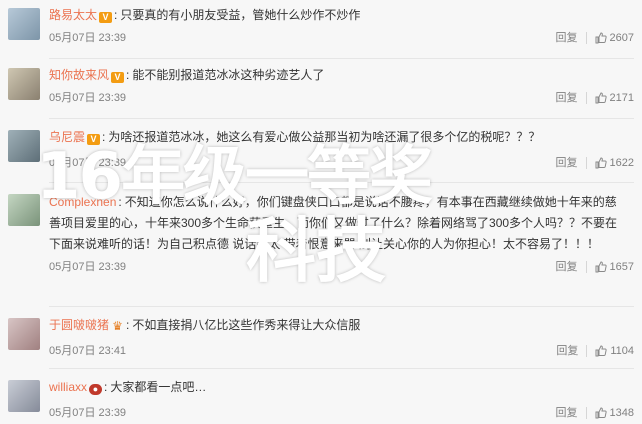 Image resolution: width=642 pixels, height=424 pixels. I want to click on comment-text: 只要真的有小朋友受益，管她什么炒作不炒作, so click(240, 15).